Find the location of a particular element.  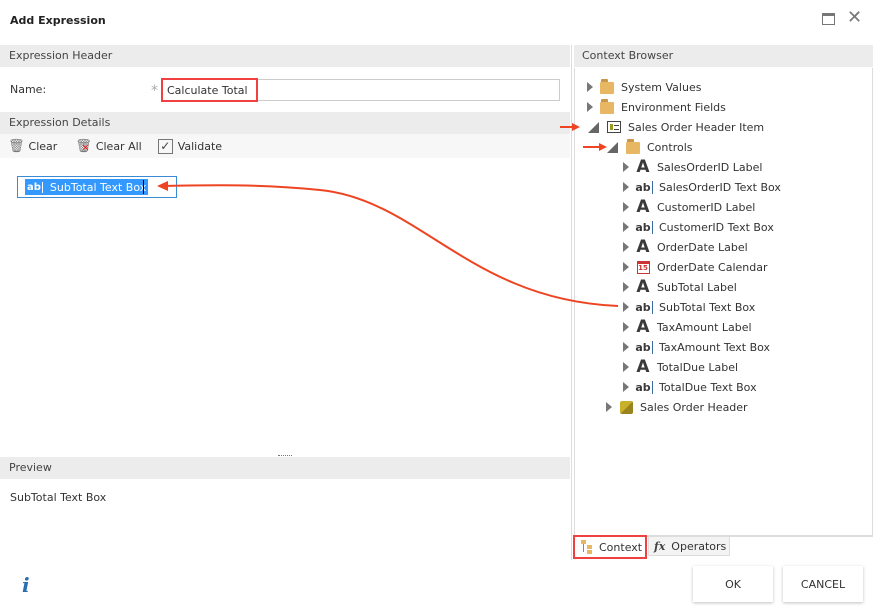

tree-item: Environment Fields is located at coordinates (656, 107).